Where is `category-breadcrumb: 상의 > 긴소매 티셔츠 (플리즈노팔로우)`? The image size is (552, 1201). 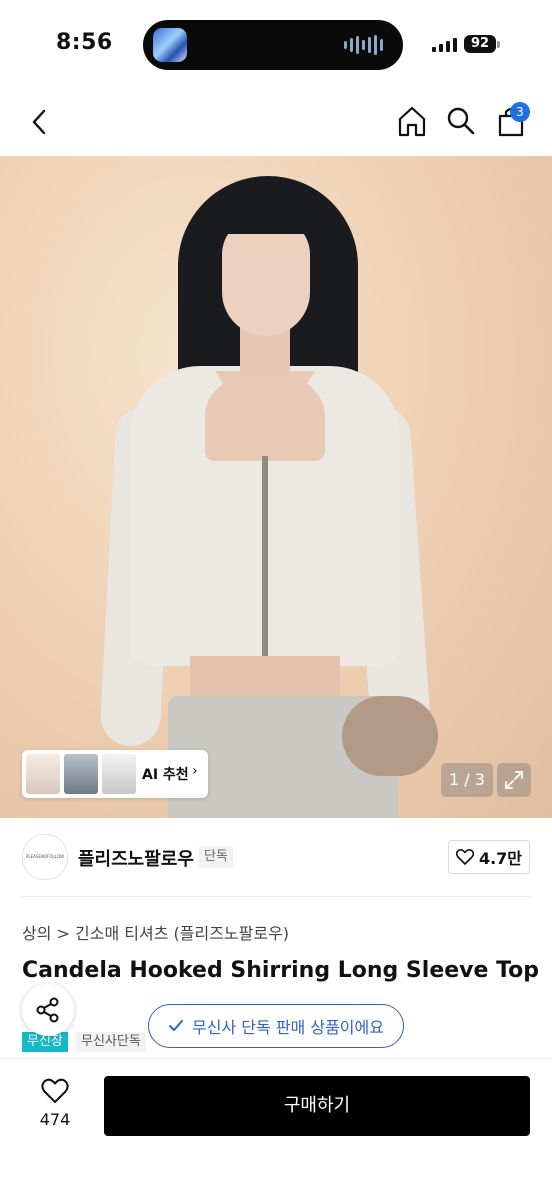 category-breadcrumb: 상의 > 긴소매 티셔츠 (플리즈노팔로우) is located at coordinates (155, 932).